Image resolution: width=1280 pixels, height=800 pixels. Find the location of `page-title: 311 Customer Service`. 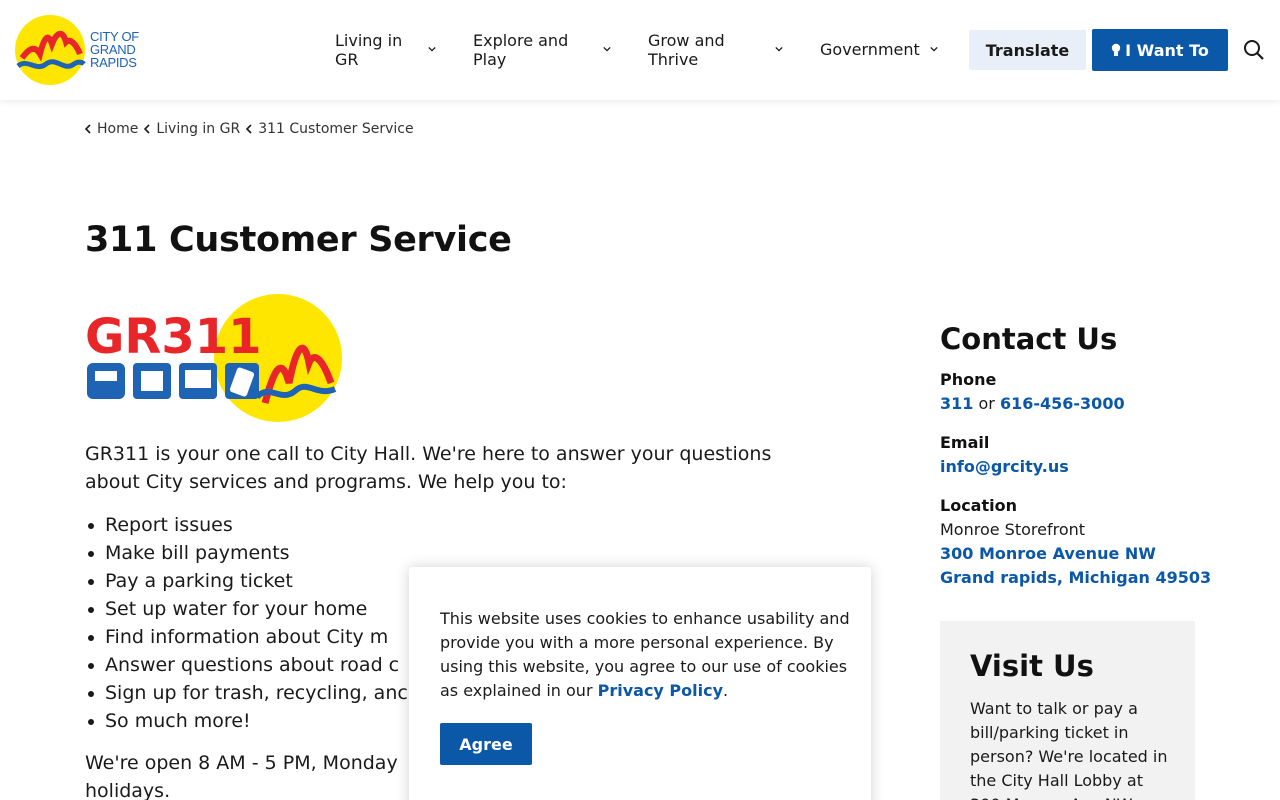

page-title: 311 Customer Service is located at coordinates (298, 240).